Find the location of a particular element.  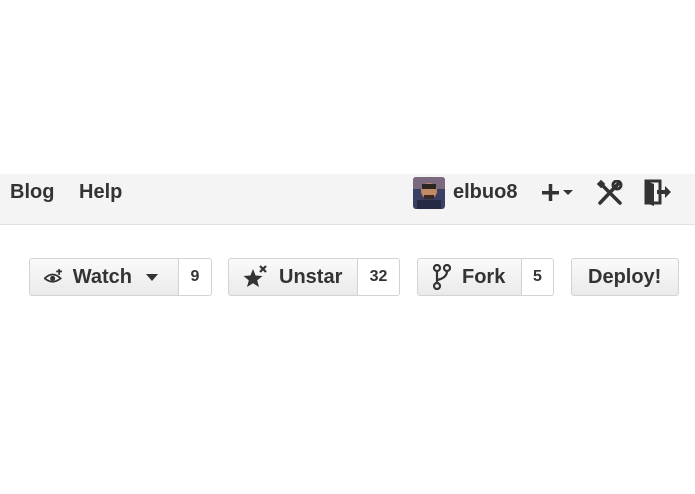

user-avatar is located at coordinates (429, 193).